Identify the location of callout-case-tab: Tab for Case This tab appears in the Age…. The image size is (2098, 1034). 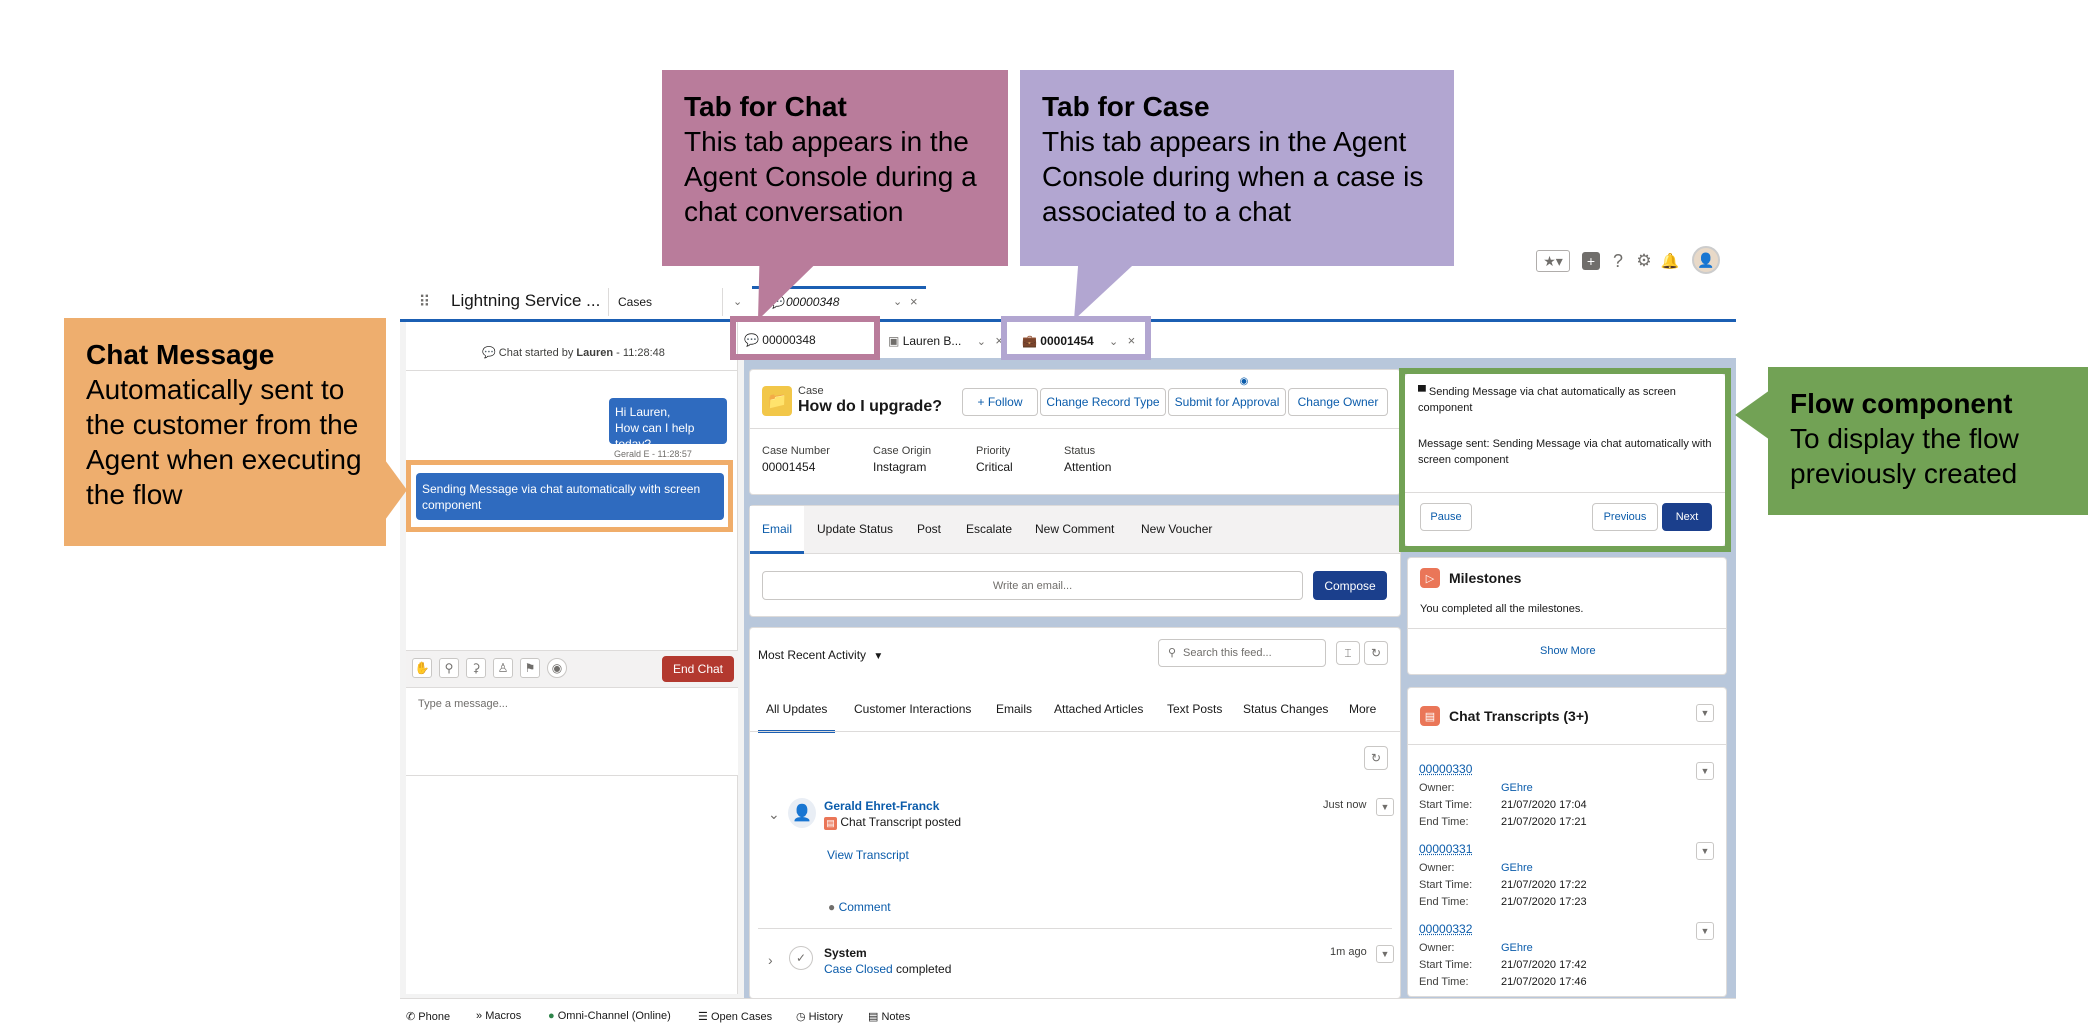
(1237, 168).